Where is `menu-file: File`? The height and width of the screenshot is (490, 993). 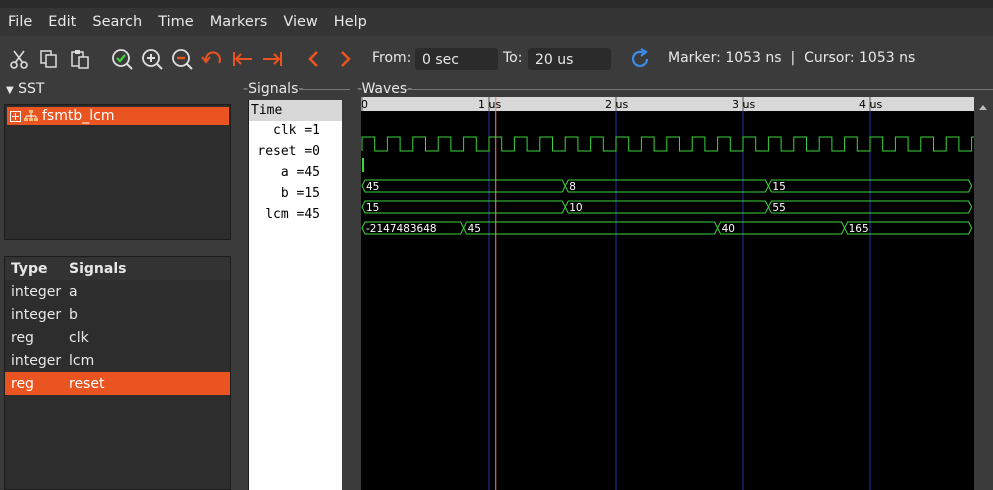
menu-file: File is located at coordinates (20, 22).